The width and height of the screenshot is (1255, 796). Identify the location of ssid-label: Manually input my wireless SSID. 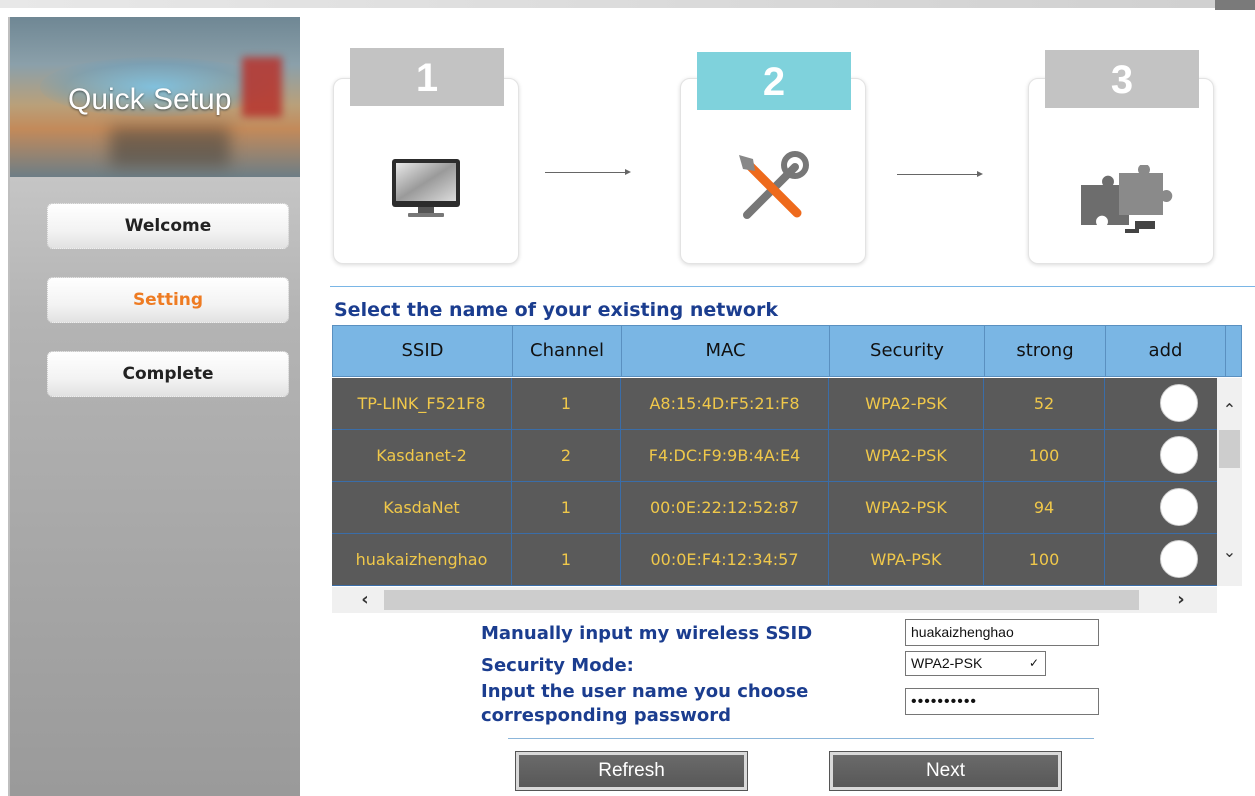
(647, 633).